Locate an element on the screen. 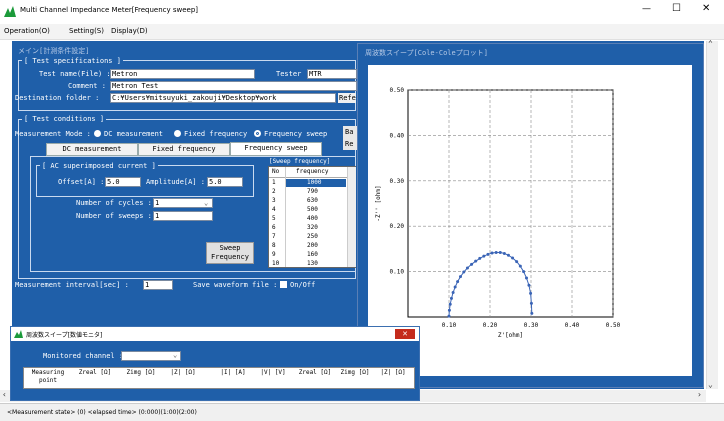  table-row-no: 8 is located at coordinates (274, 245).